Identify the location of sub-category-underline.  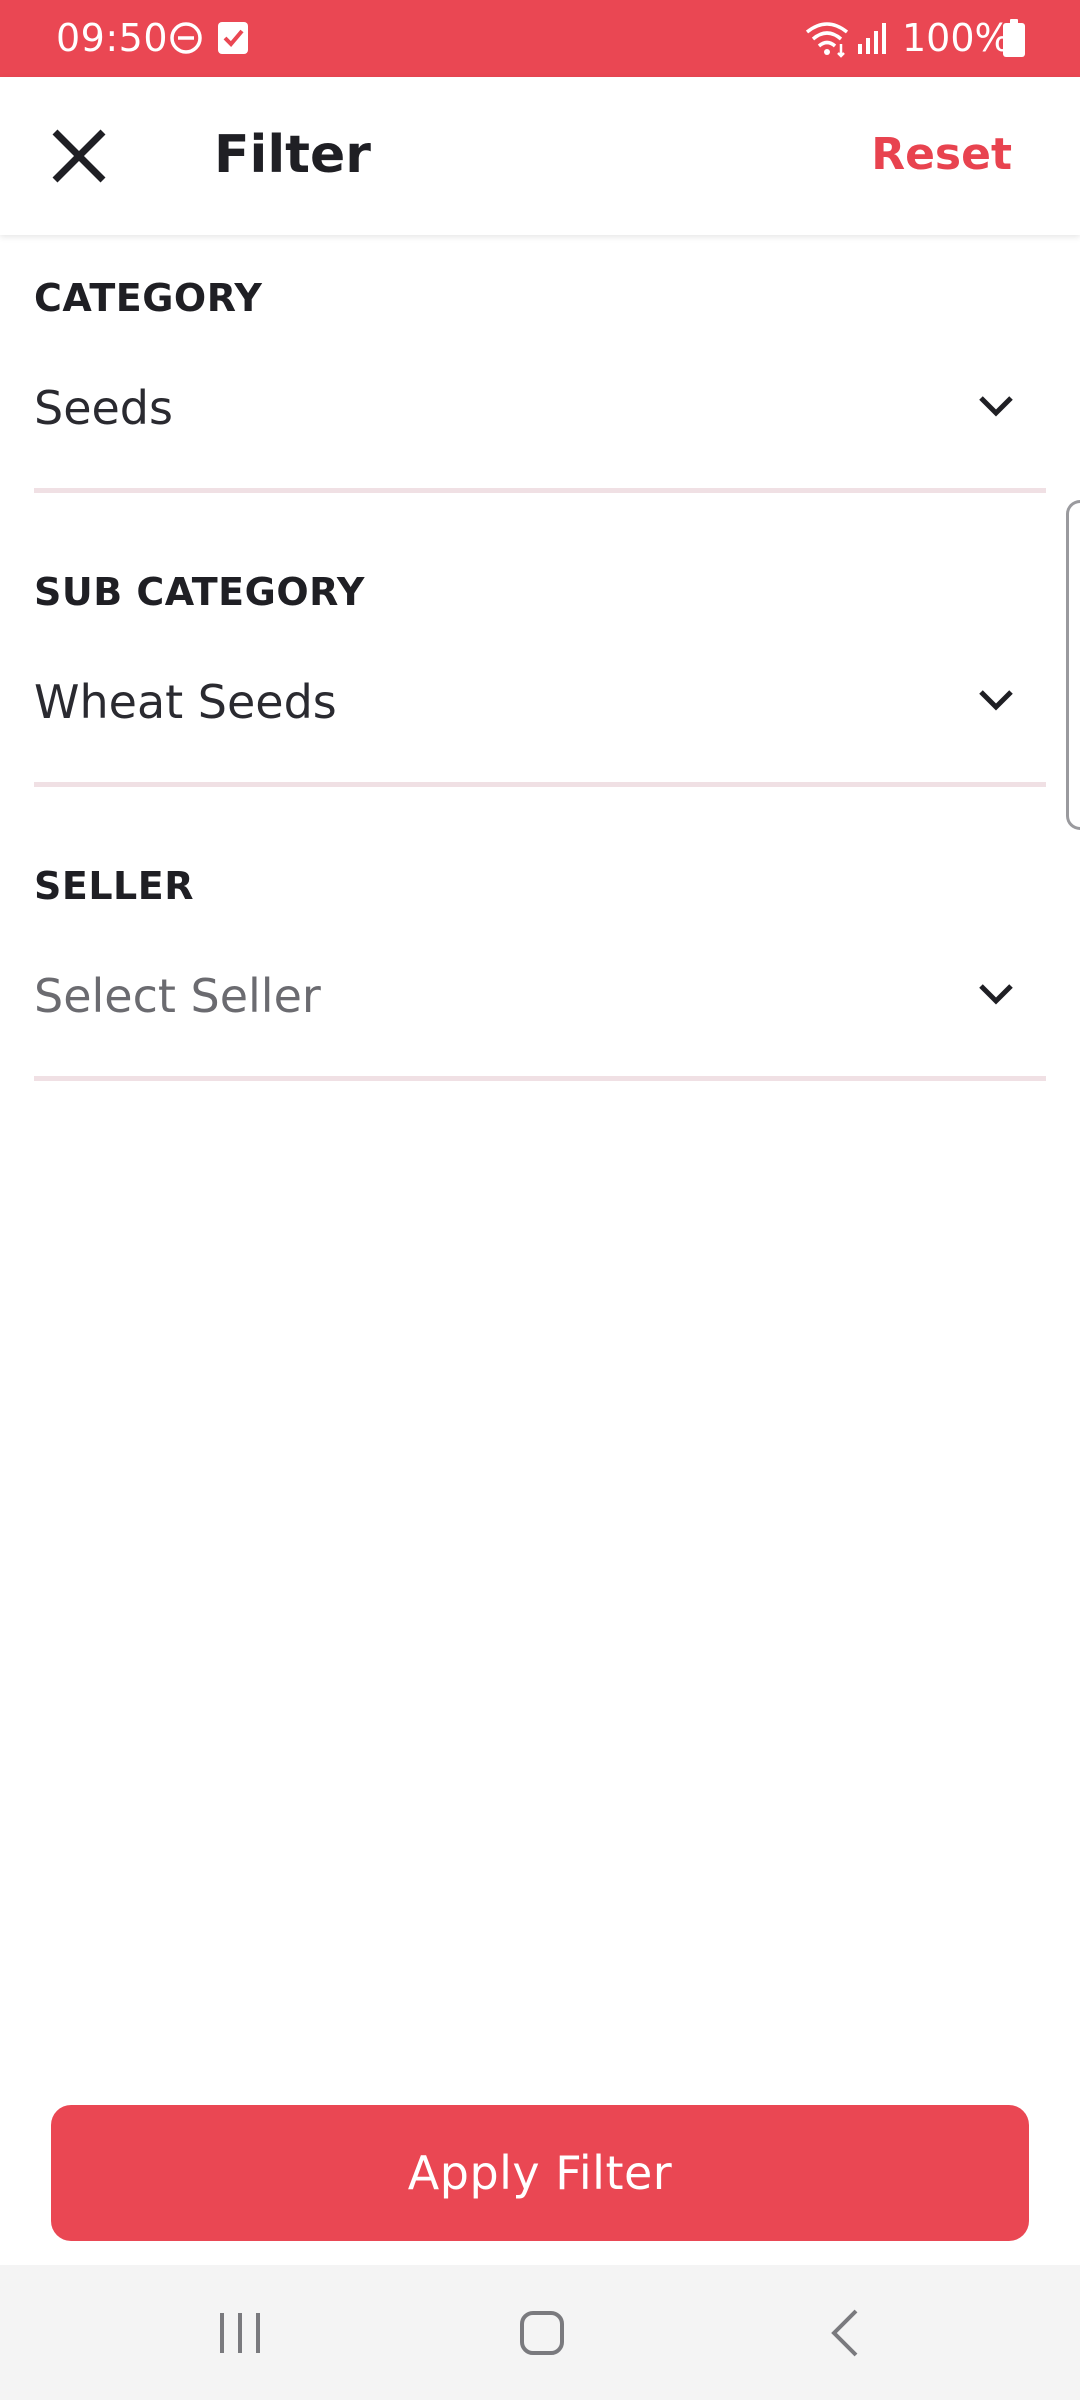
(540, 784).